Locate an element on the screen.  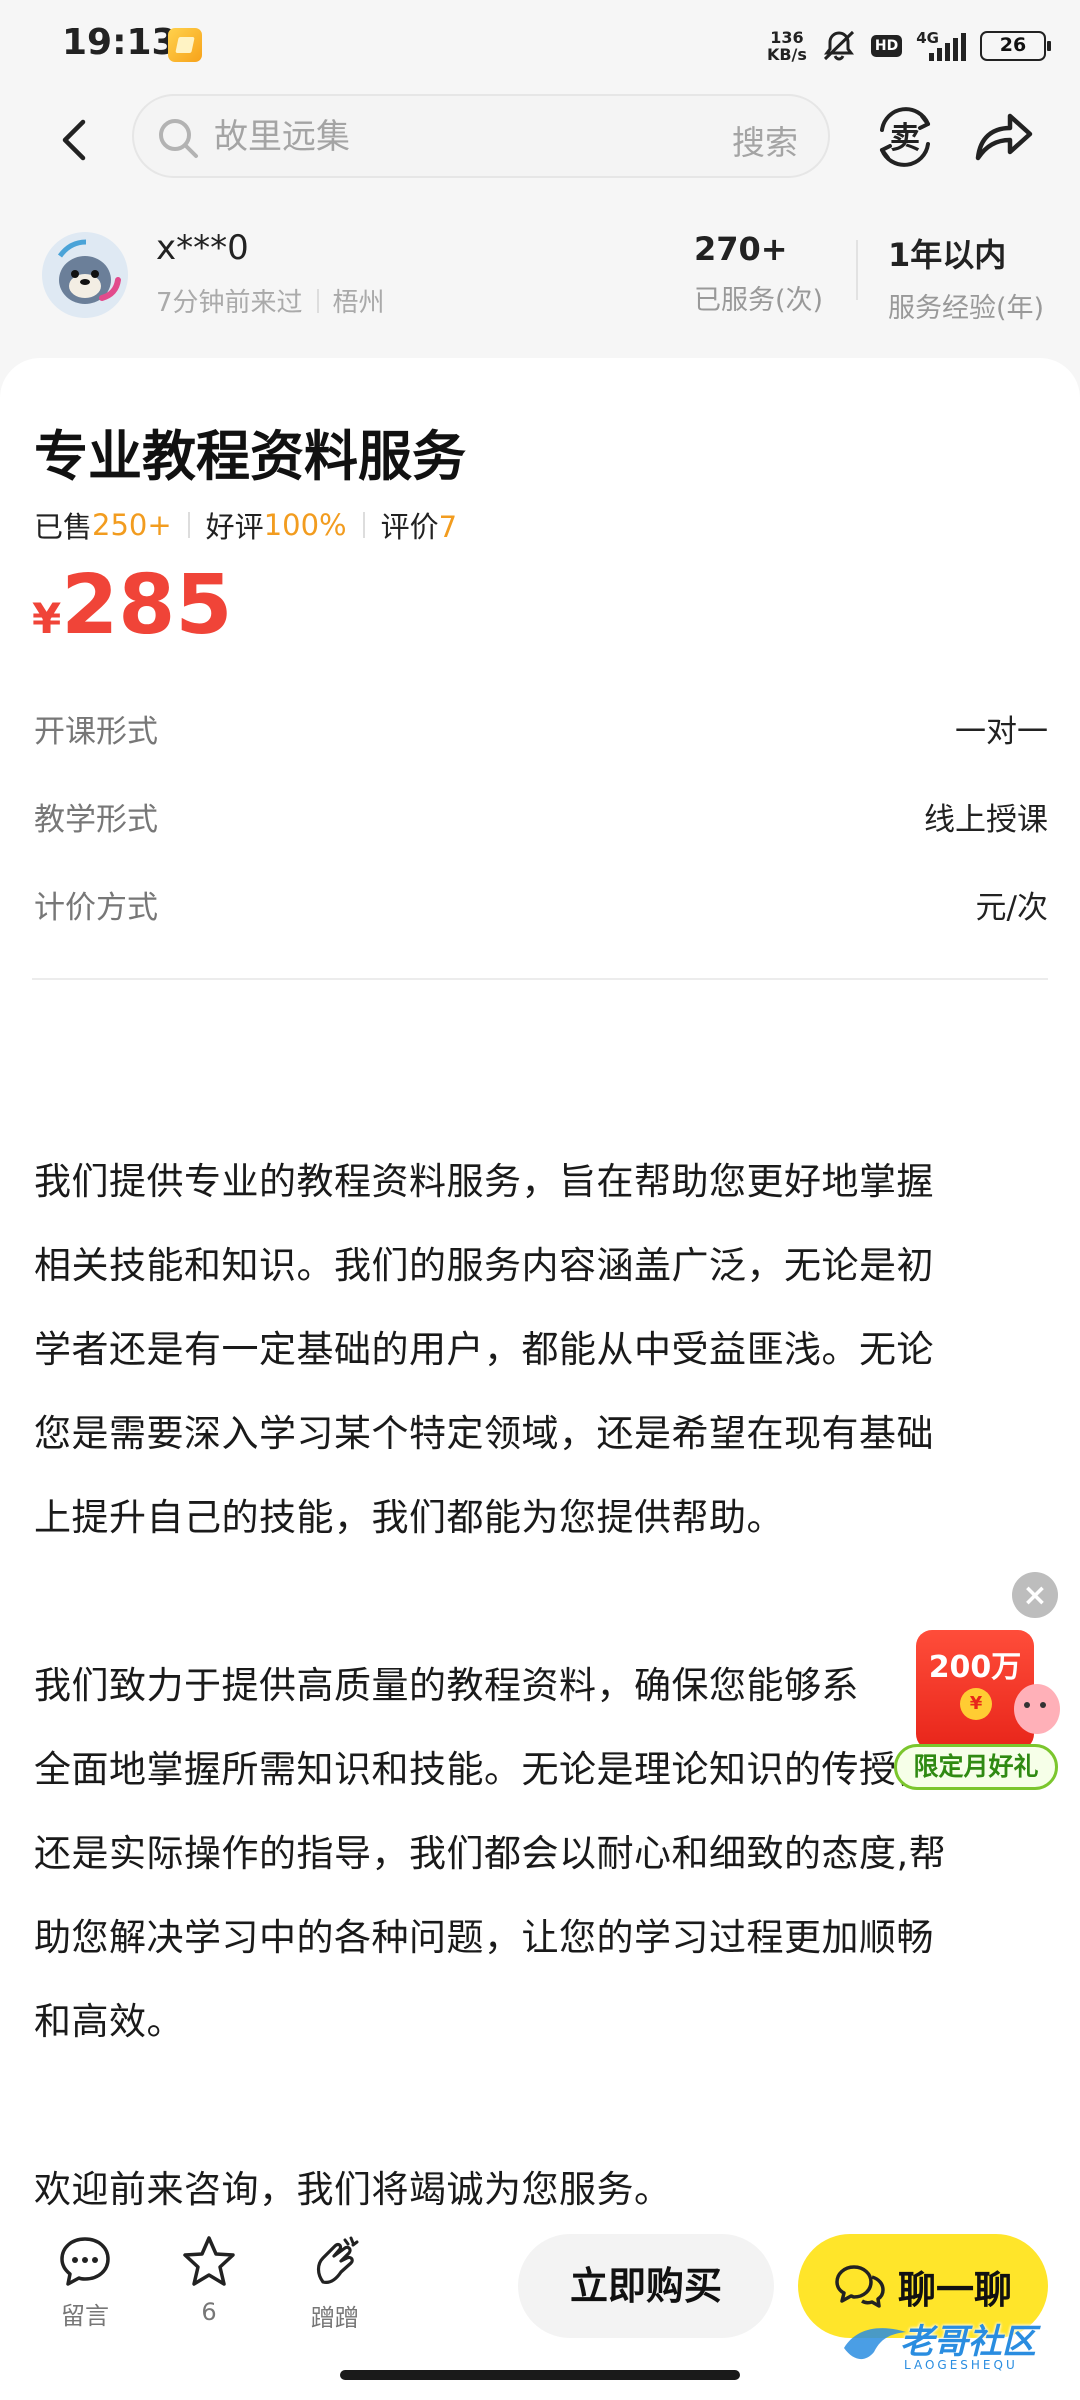
seller-meta: 7分钟前来过 梧州 is located at coordinates (270, 300).